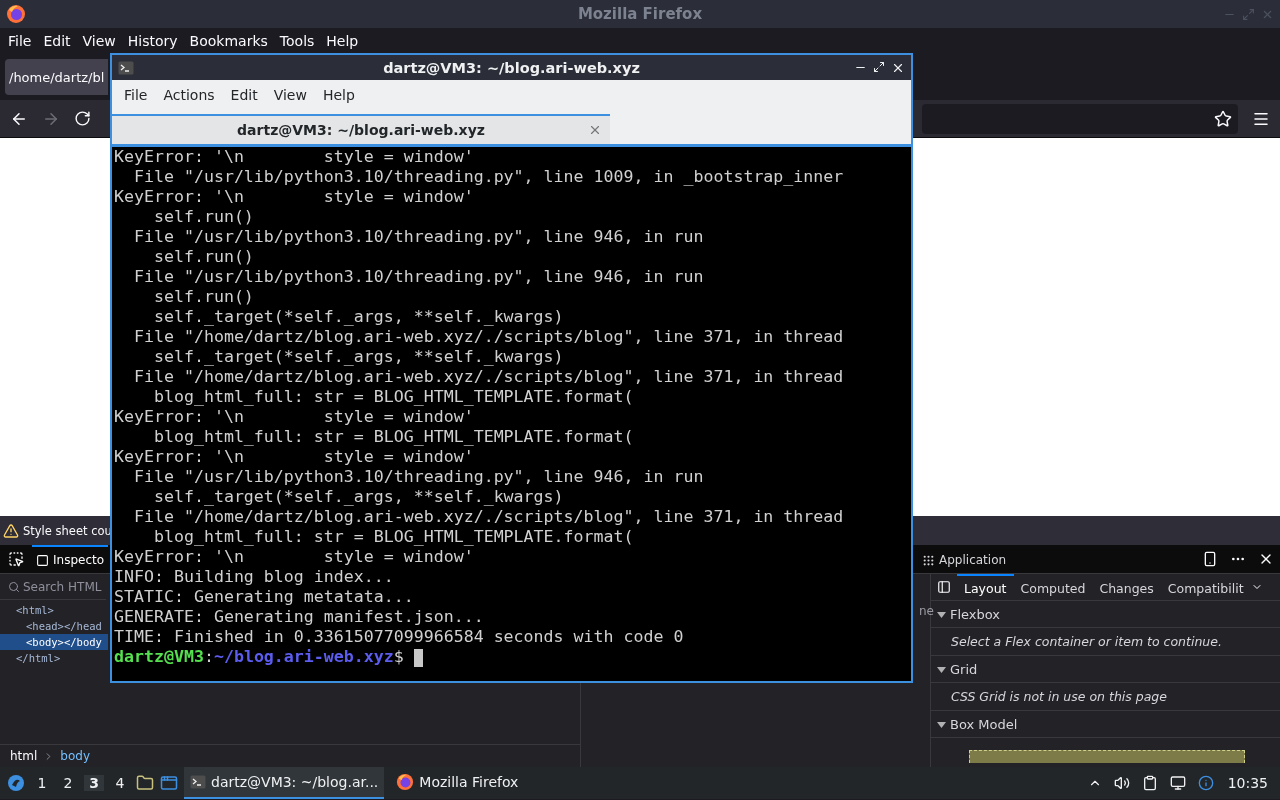 This screenshot has height=800, width=1280. Describe the element at coordinates (1105, 669) in the screenshot. I see `section-header: Grid` at that location.